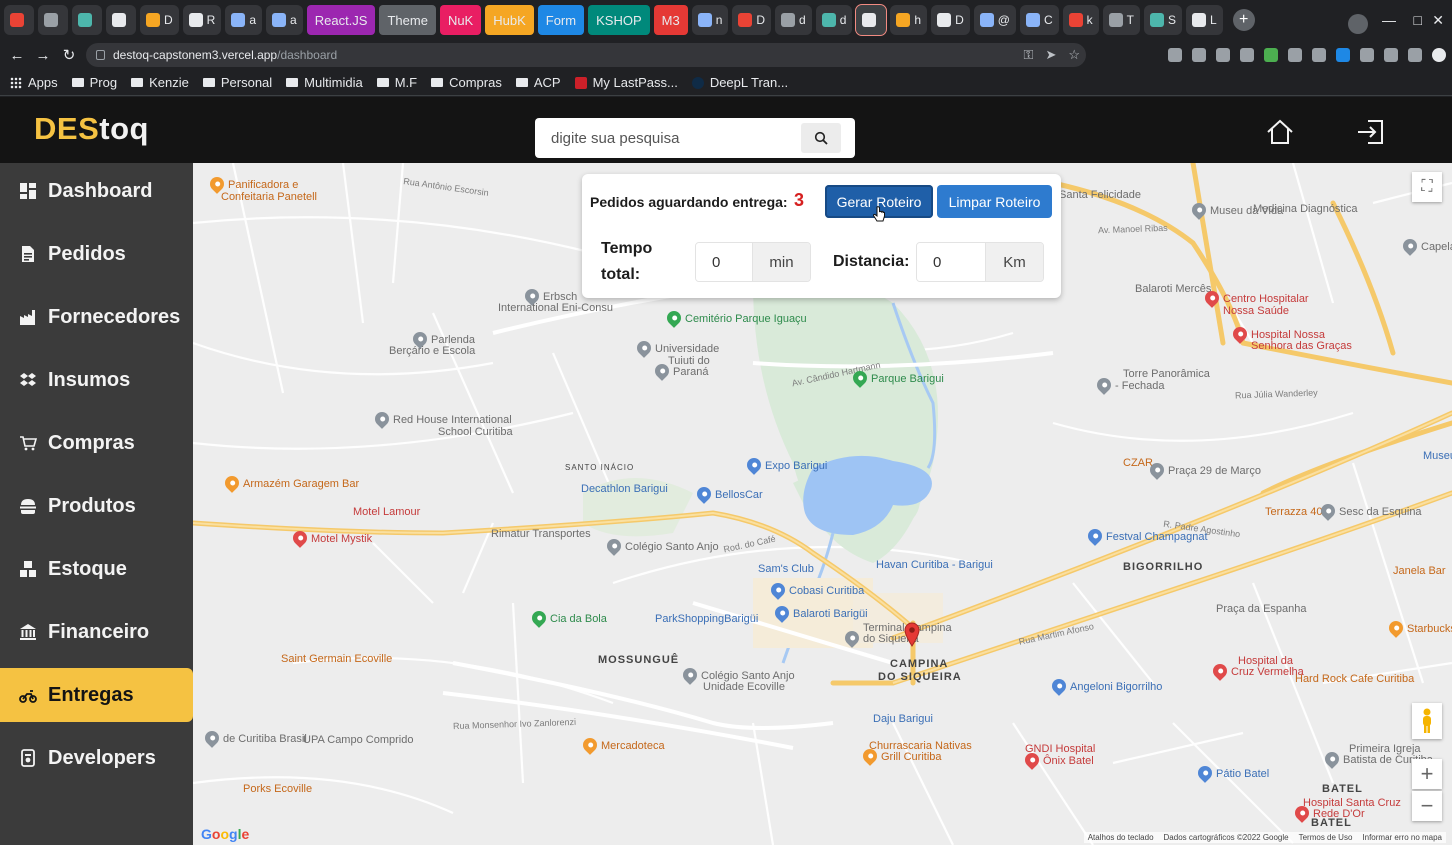 The height and width of the screenshot is (845, 1452). Describe the element at coordinates (1050, 55) in the screenshot. I see `share-icon: ➤` at that location.